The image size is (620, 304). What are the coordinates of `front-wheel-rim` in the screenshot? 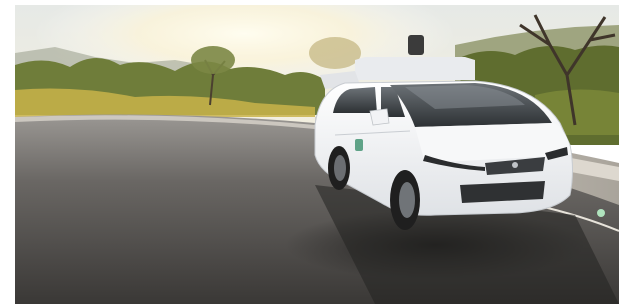 It's located at (407, 200).